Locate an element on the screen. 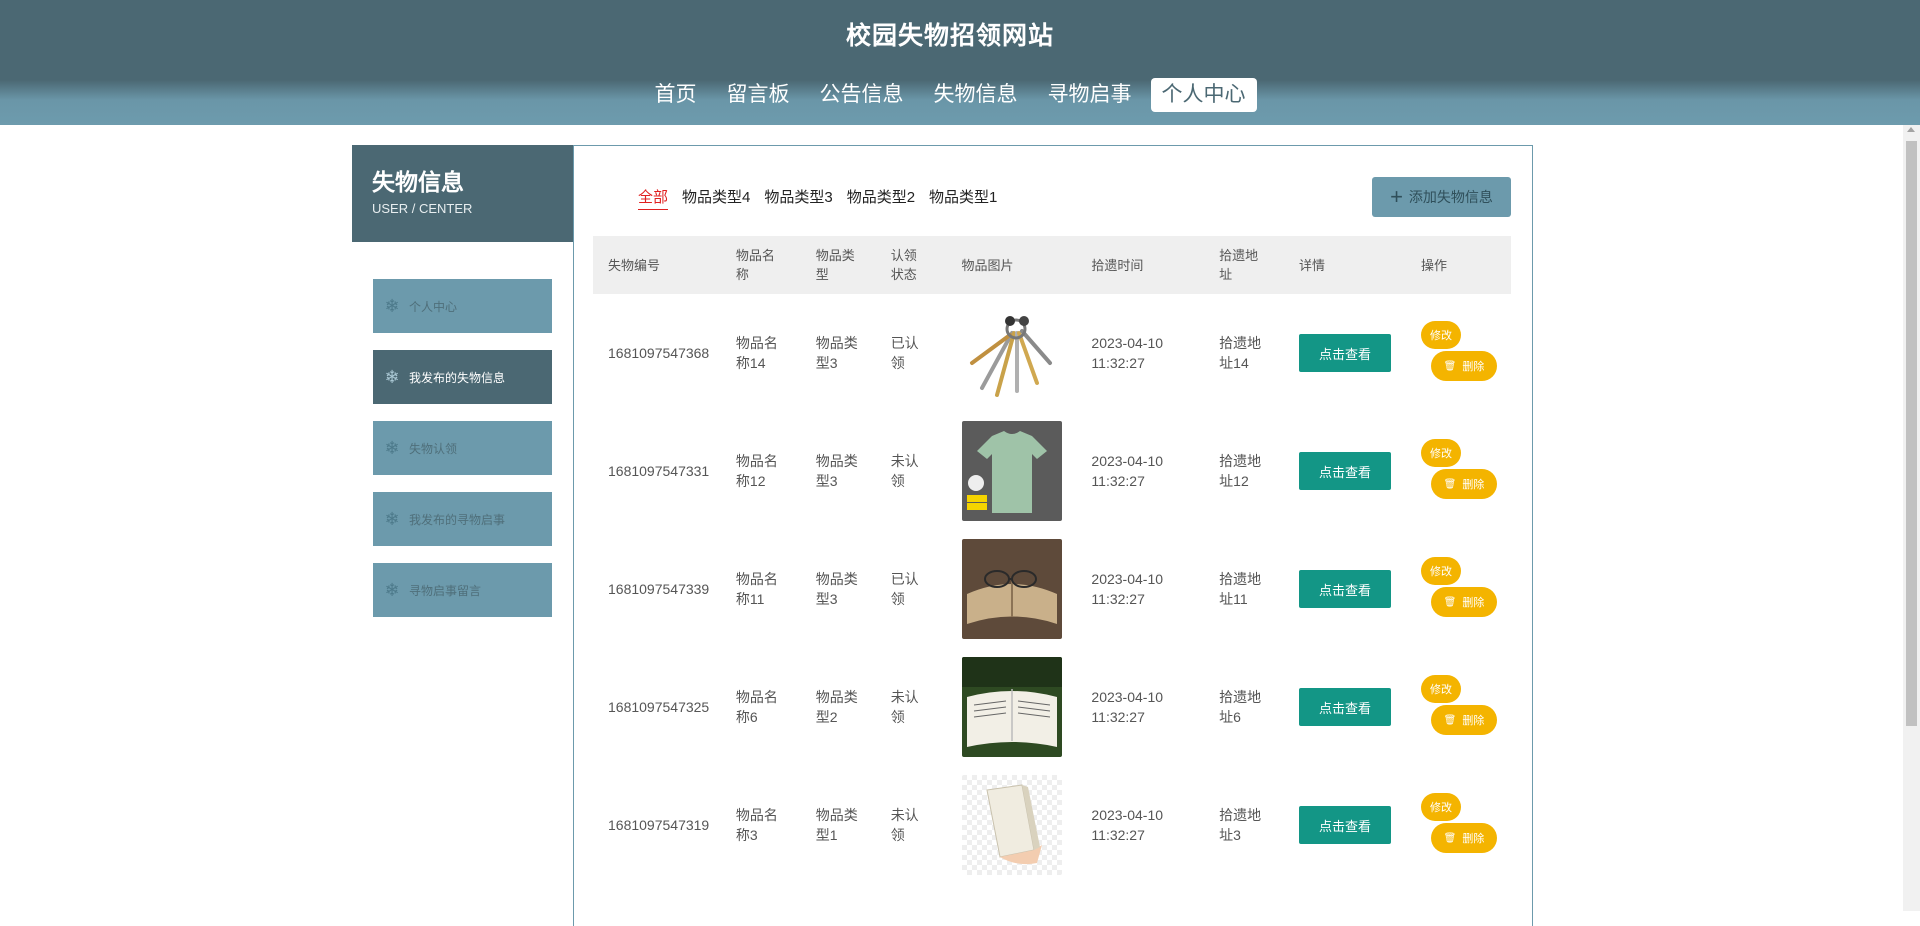 The height and width of the screenshot is (926, 1920). cell-type-text: 物品类型1 is located at coordinates (836, 825).